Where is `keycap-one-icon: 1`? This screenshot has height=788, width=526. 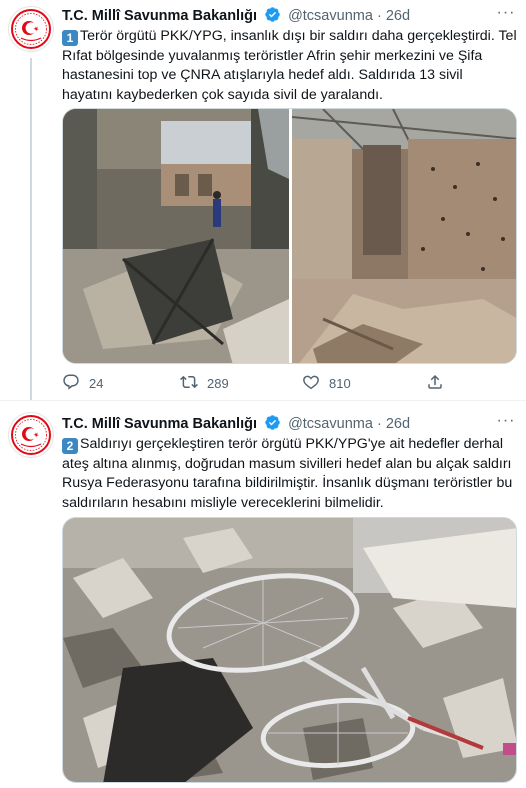
keycap-one-icon: 1 is located at coordinates (70, 38).